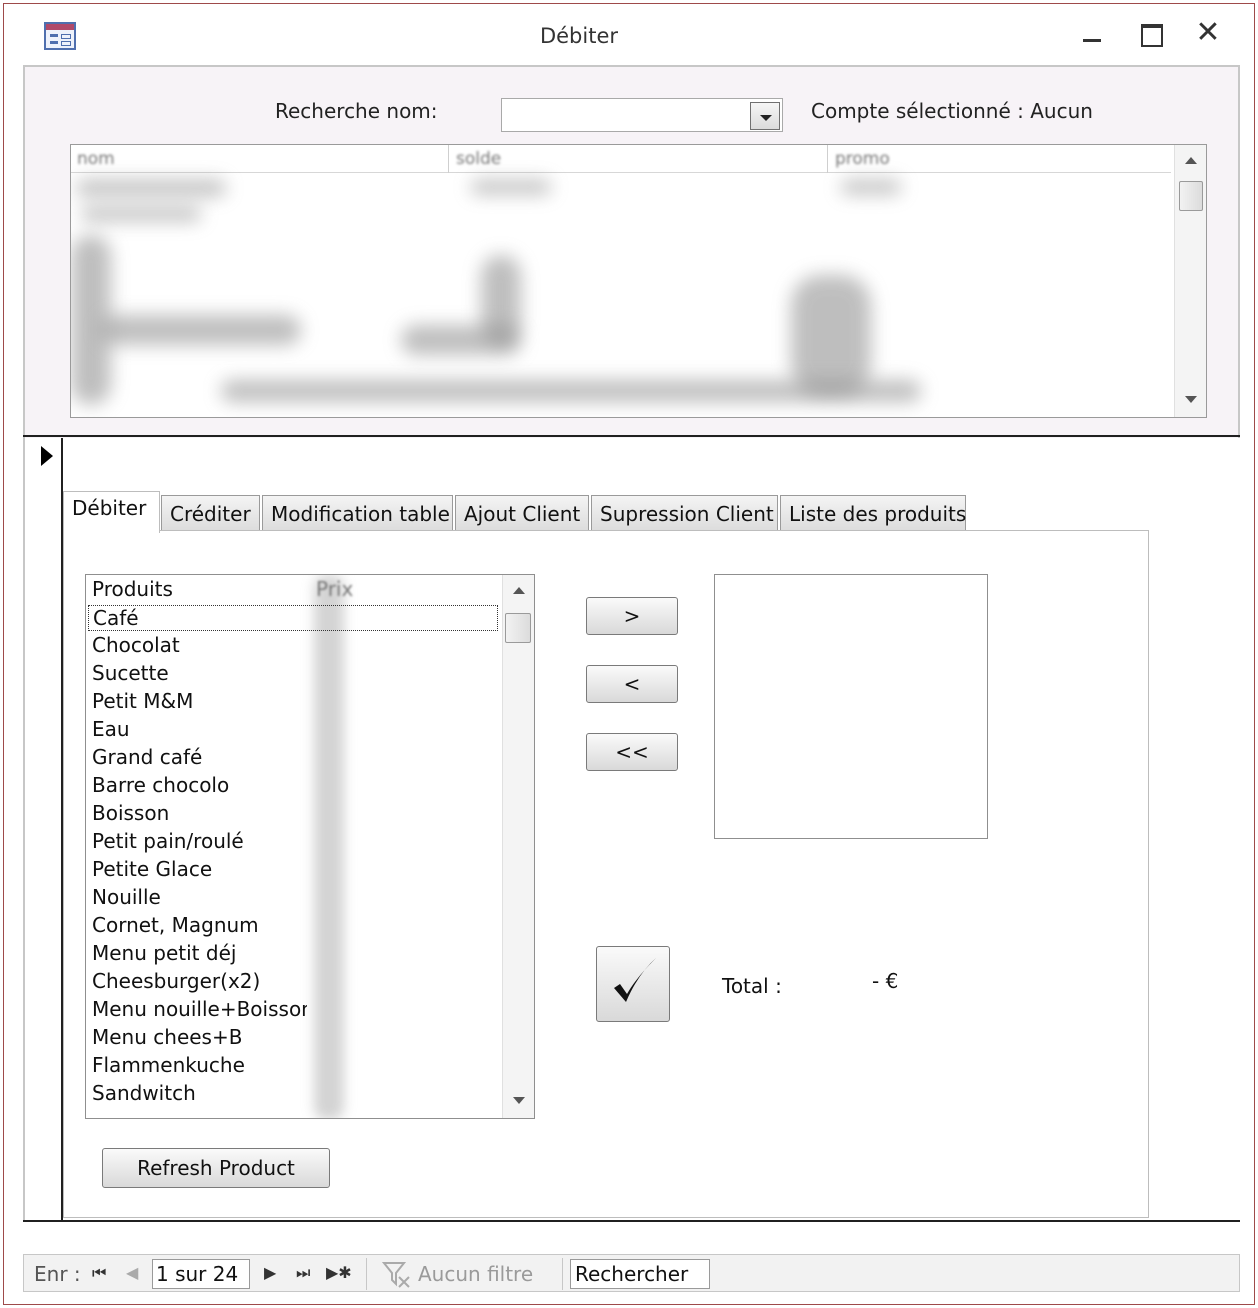 The image size is (1258, 1308). What do you see at coordinates (862, 159) in the screenshot?
I see `grid-column-promo: promo` at bounding box center [862, 159].